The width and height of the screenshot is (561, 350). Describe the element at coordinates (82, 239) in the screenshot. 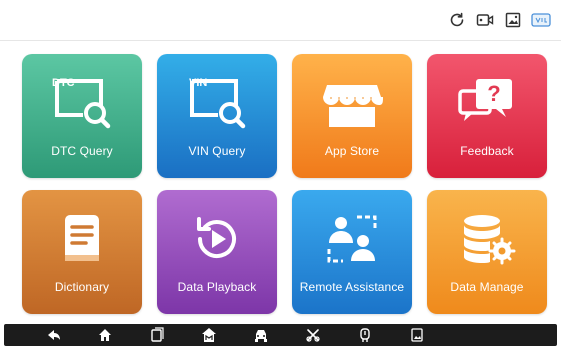

I see `book-icon` at that location.